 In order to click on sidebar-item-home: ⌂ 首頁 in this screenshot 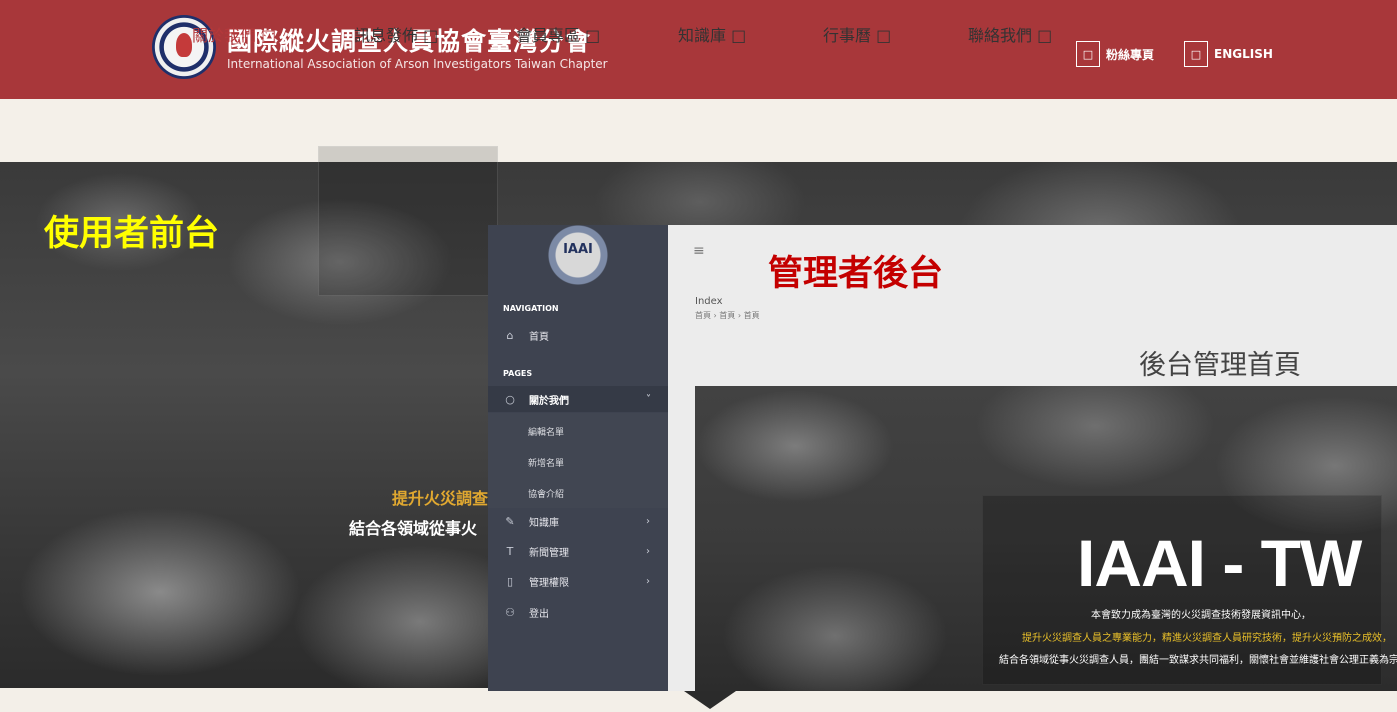, I will do `click(578, 335)`.